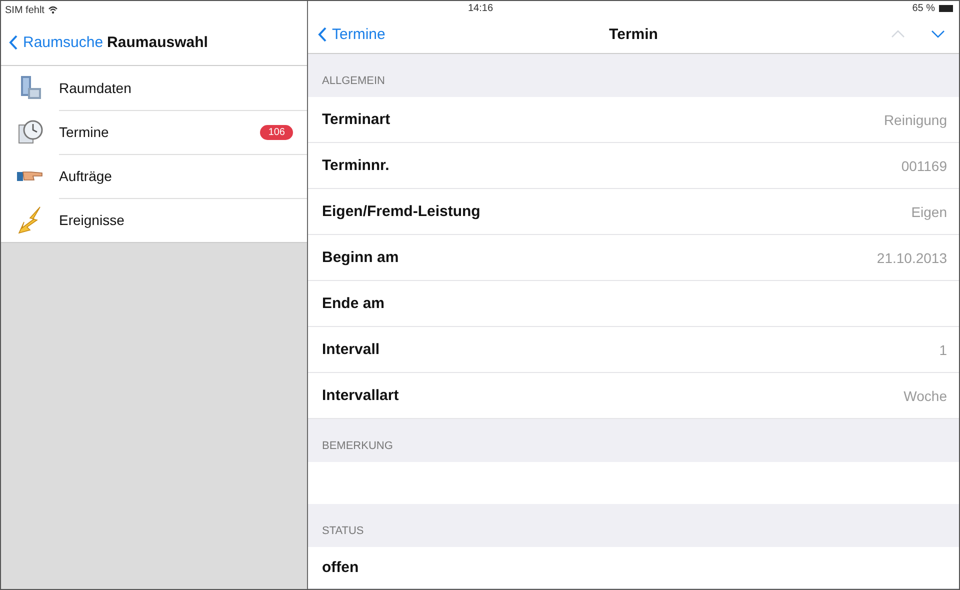  Describe the element at coordinates (352, 34) in the screenshot. I see `back-button: Termine` at that location.